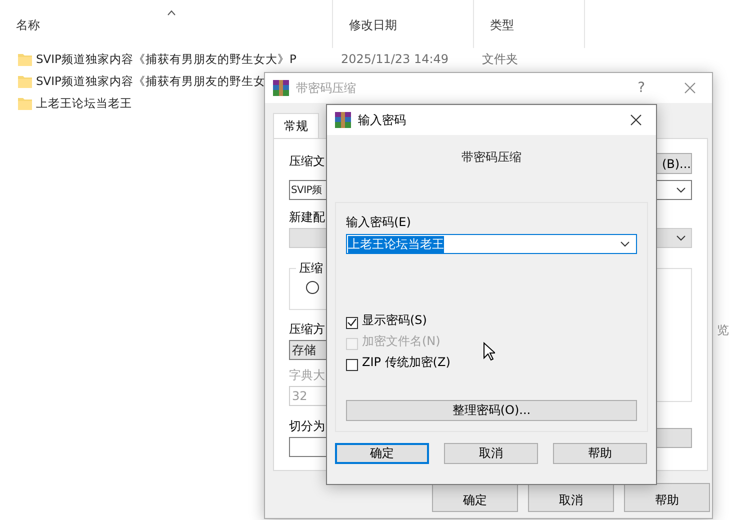  Describe the element at coordinates (723, 330) in the screenshot. I see `preview-pane-text: 览` at that location.